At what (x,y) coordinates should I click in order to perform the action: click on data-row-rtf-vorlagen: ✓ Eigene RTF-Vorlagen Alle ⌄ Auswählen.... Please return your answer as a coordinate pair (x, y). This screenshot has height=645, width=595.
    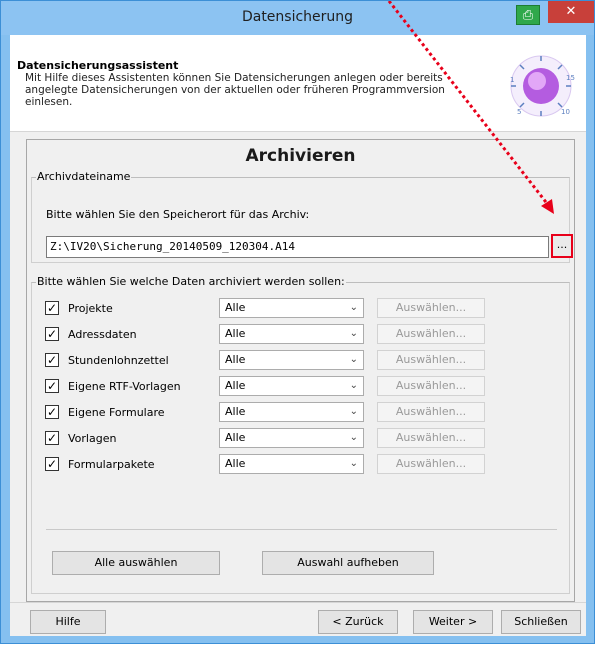
    Looking at the image, I should click on (301, 387).